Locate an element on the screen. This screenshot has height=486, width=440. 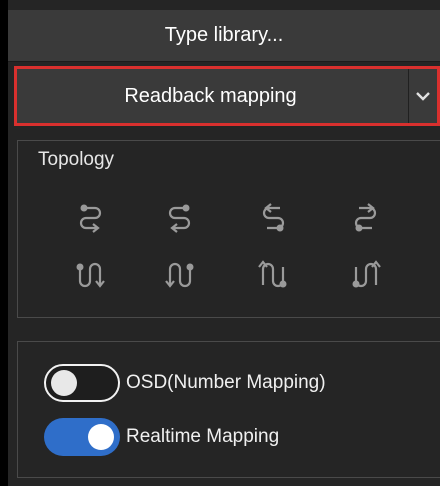
topology-loop-left-top-icon is located at coordinates (180, 218).